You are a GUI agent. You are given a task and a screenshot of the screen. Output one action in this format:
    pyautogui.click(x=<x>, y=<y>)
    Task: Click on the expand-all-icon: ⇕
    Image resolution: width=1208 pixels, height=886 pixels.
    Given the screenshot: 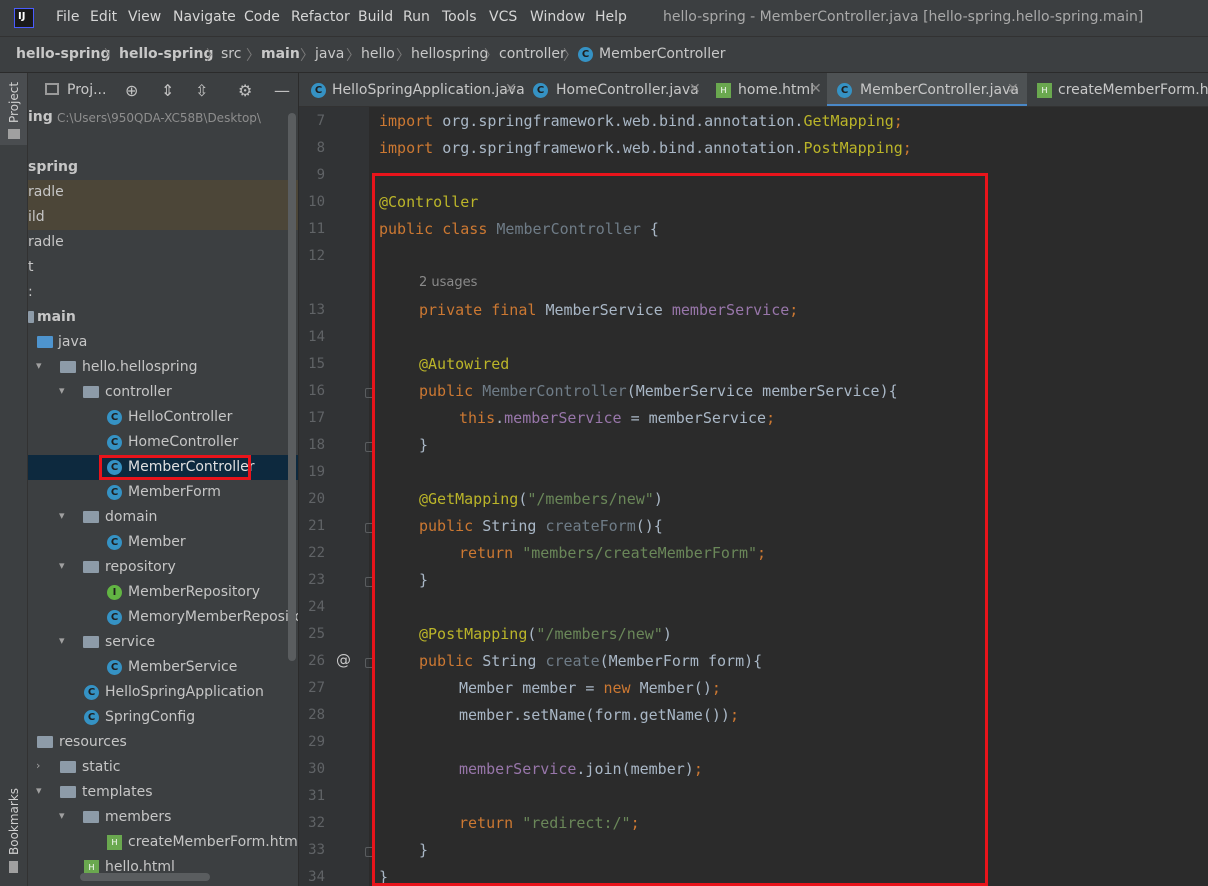 What is the action you would take?
    pyautogui.click(x=167, y=90)
    